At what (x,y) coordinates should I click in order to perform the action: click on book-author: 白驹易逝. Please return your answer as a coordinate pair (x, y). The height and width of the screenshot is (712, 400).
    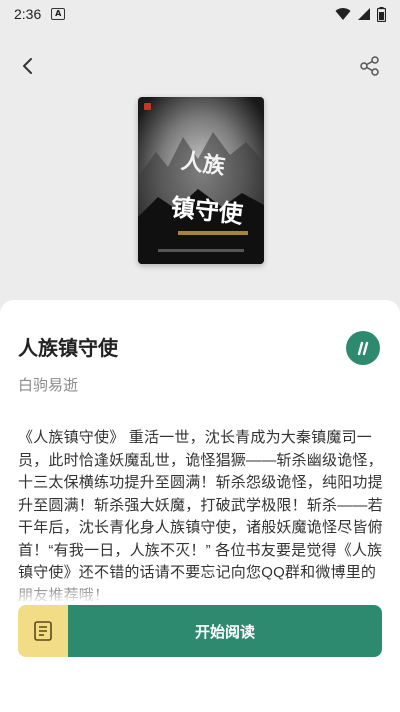
    Looking at the image, I should click on (48, 384).